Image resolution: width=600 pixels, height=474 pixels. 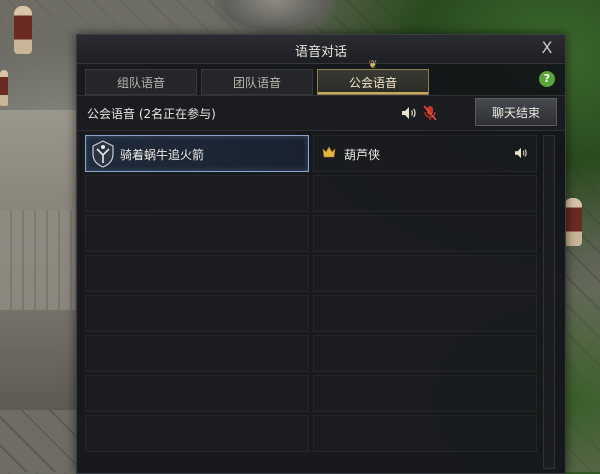 What do you see at coordinates (141, 82) in the screenshot?
I see `tab-party-voice: 组队语音` at bounding box center [141, 82].